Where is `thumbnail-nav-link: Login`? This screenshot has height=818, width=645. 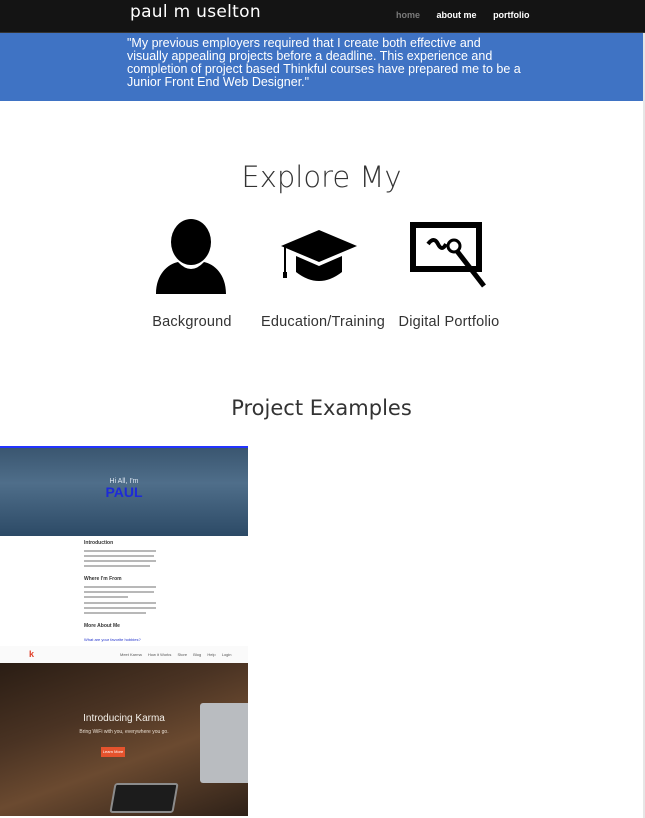
thumbnail-nav-link: Login is located at coordinates (226, 654).